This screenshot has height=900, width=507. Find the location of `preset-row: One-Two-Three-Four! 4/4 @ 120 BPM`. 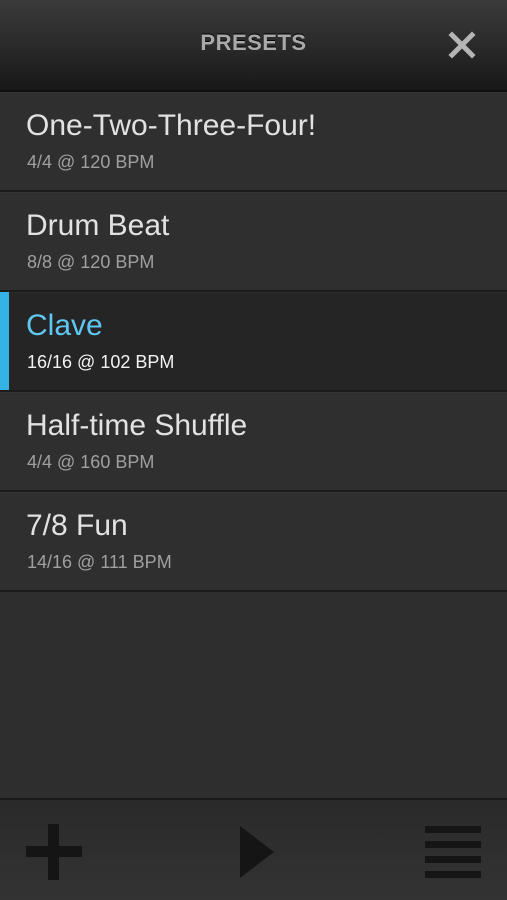

preset-row: One-Two-Three-Four! 4/4 @ 120 BPM is located at coordinates (253, 142).